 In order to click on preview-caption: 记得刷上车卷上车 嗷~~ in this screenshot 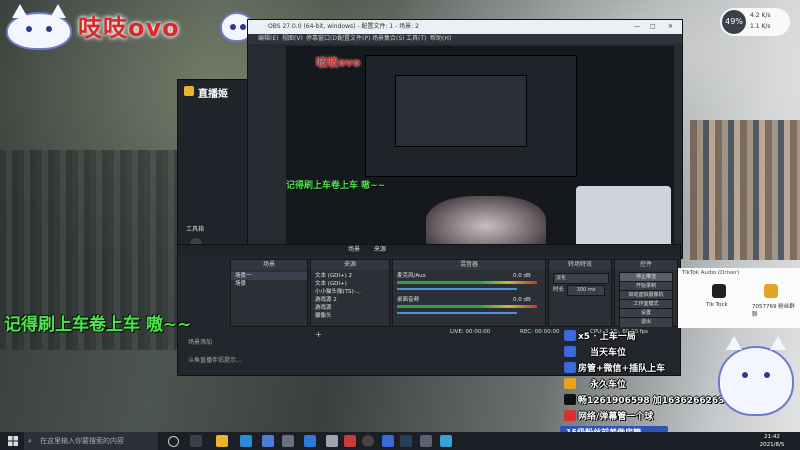, I will do `click(336, 186)`.